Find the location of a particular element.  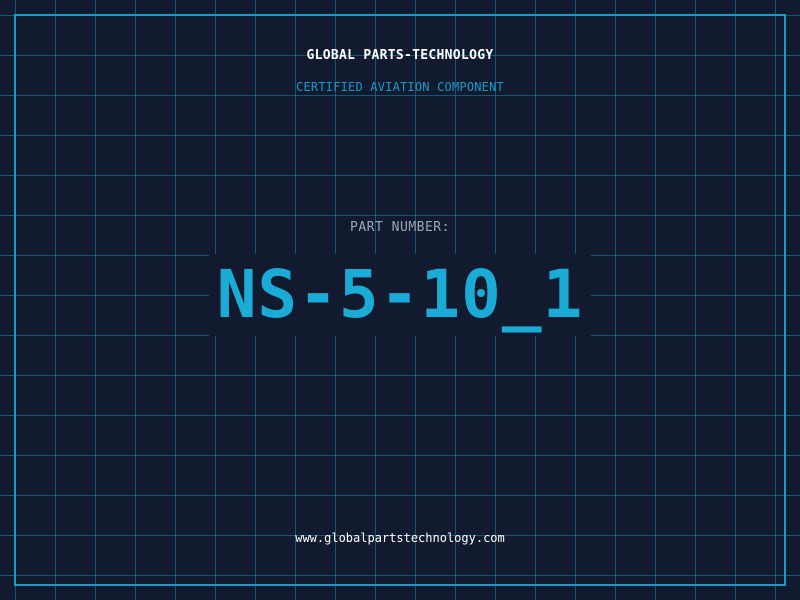

certification-subtitle: CERTIFIED AVIATION COMPONENT is located at coordinates (400, 87).